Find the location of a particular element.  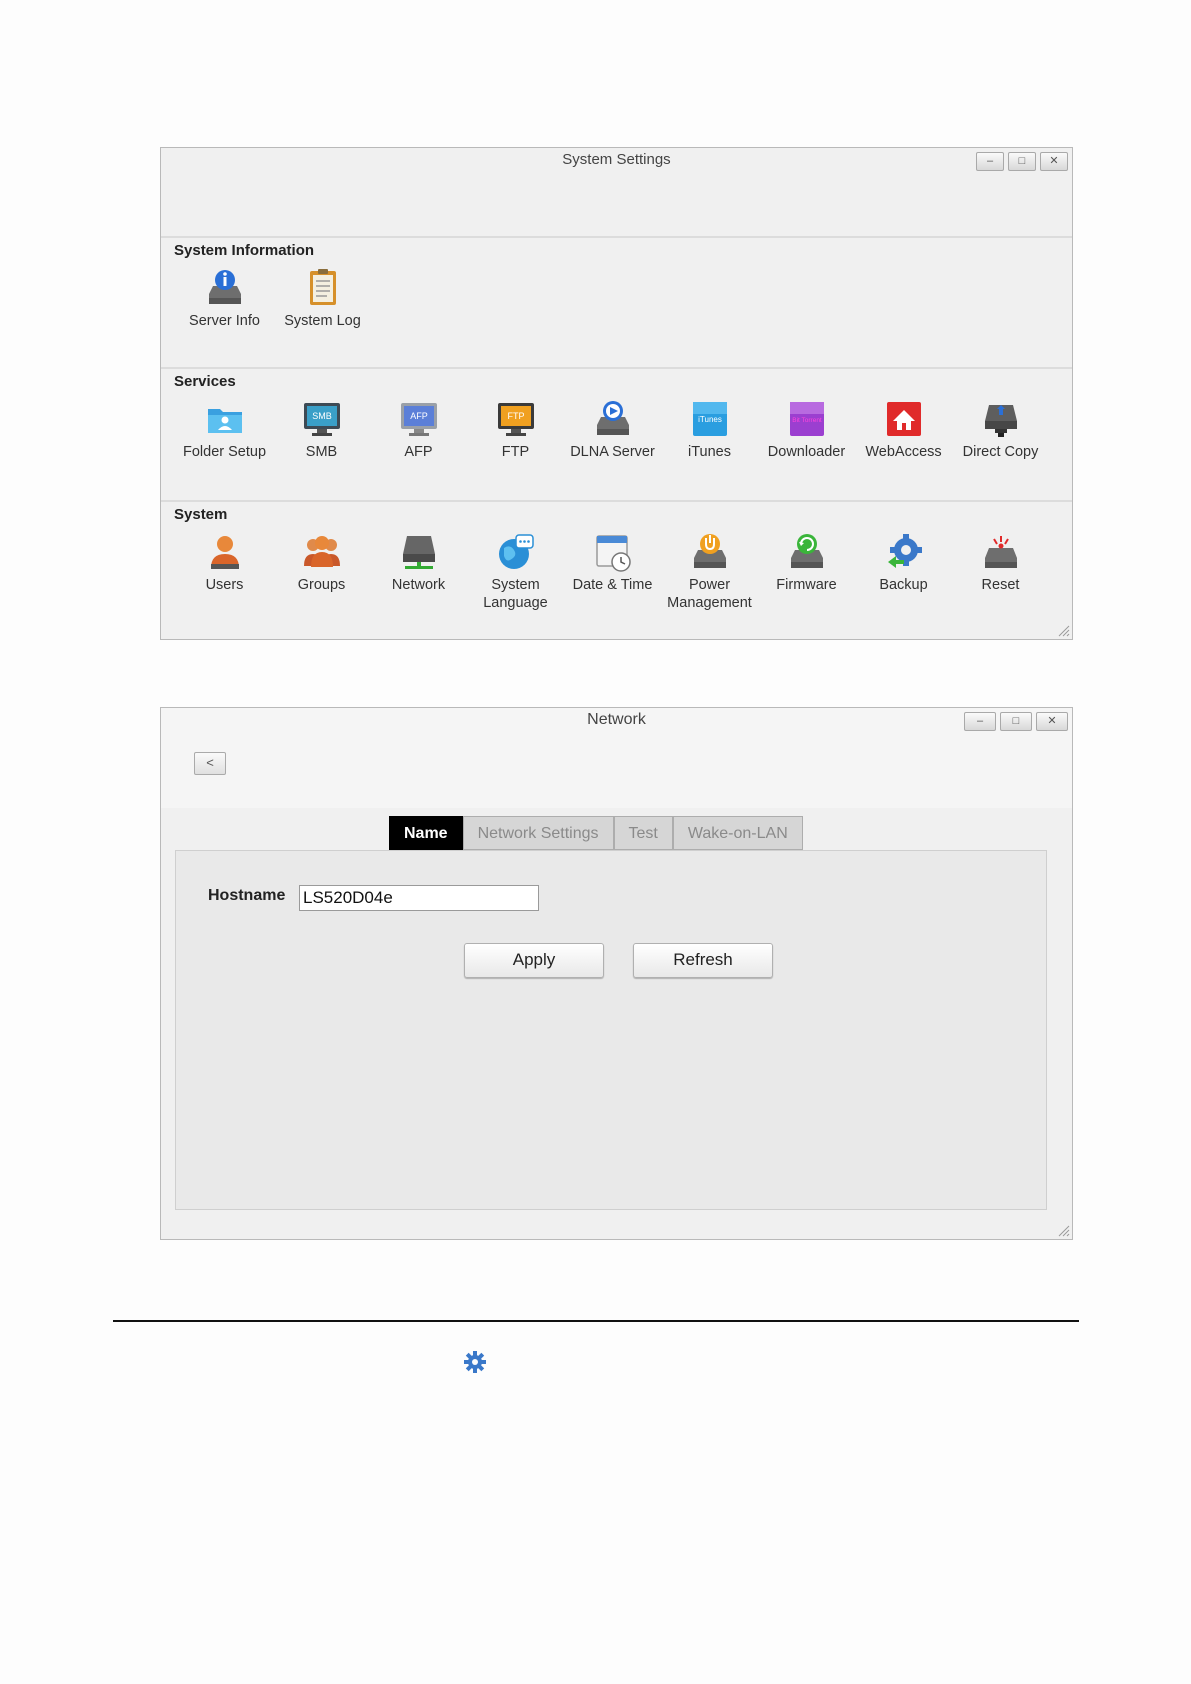

item-label: Firmware is located at coordinates (806, 585).